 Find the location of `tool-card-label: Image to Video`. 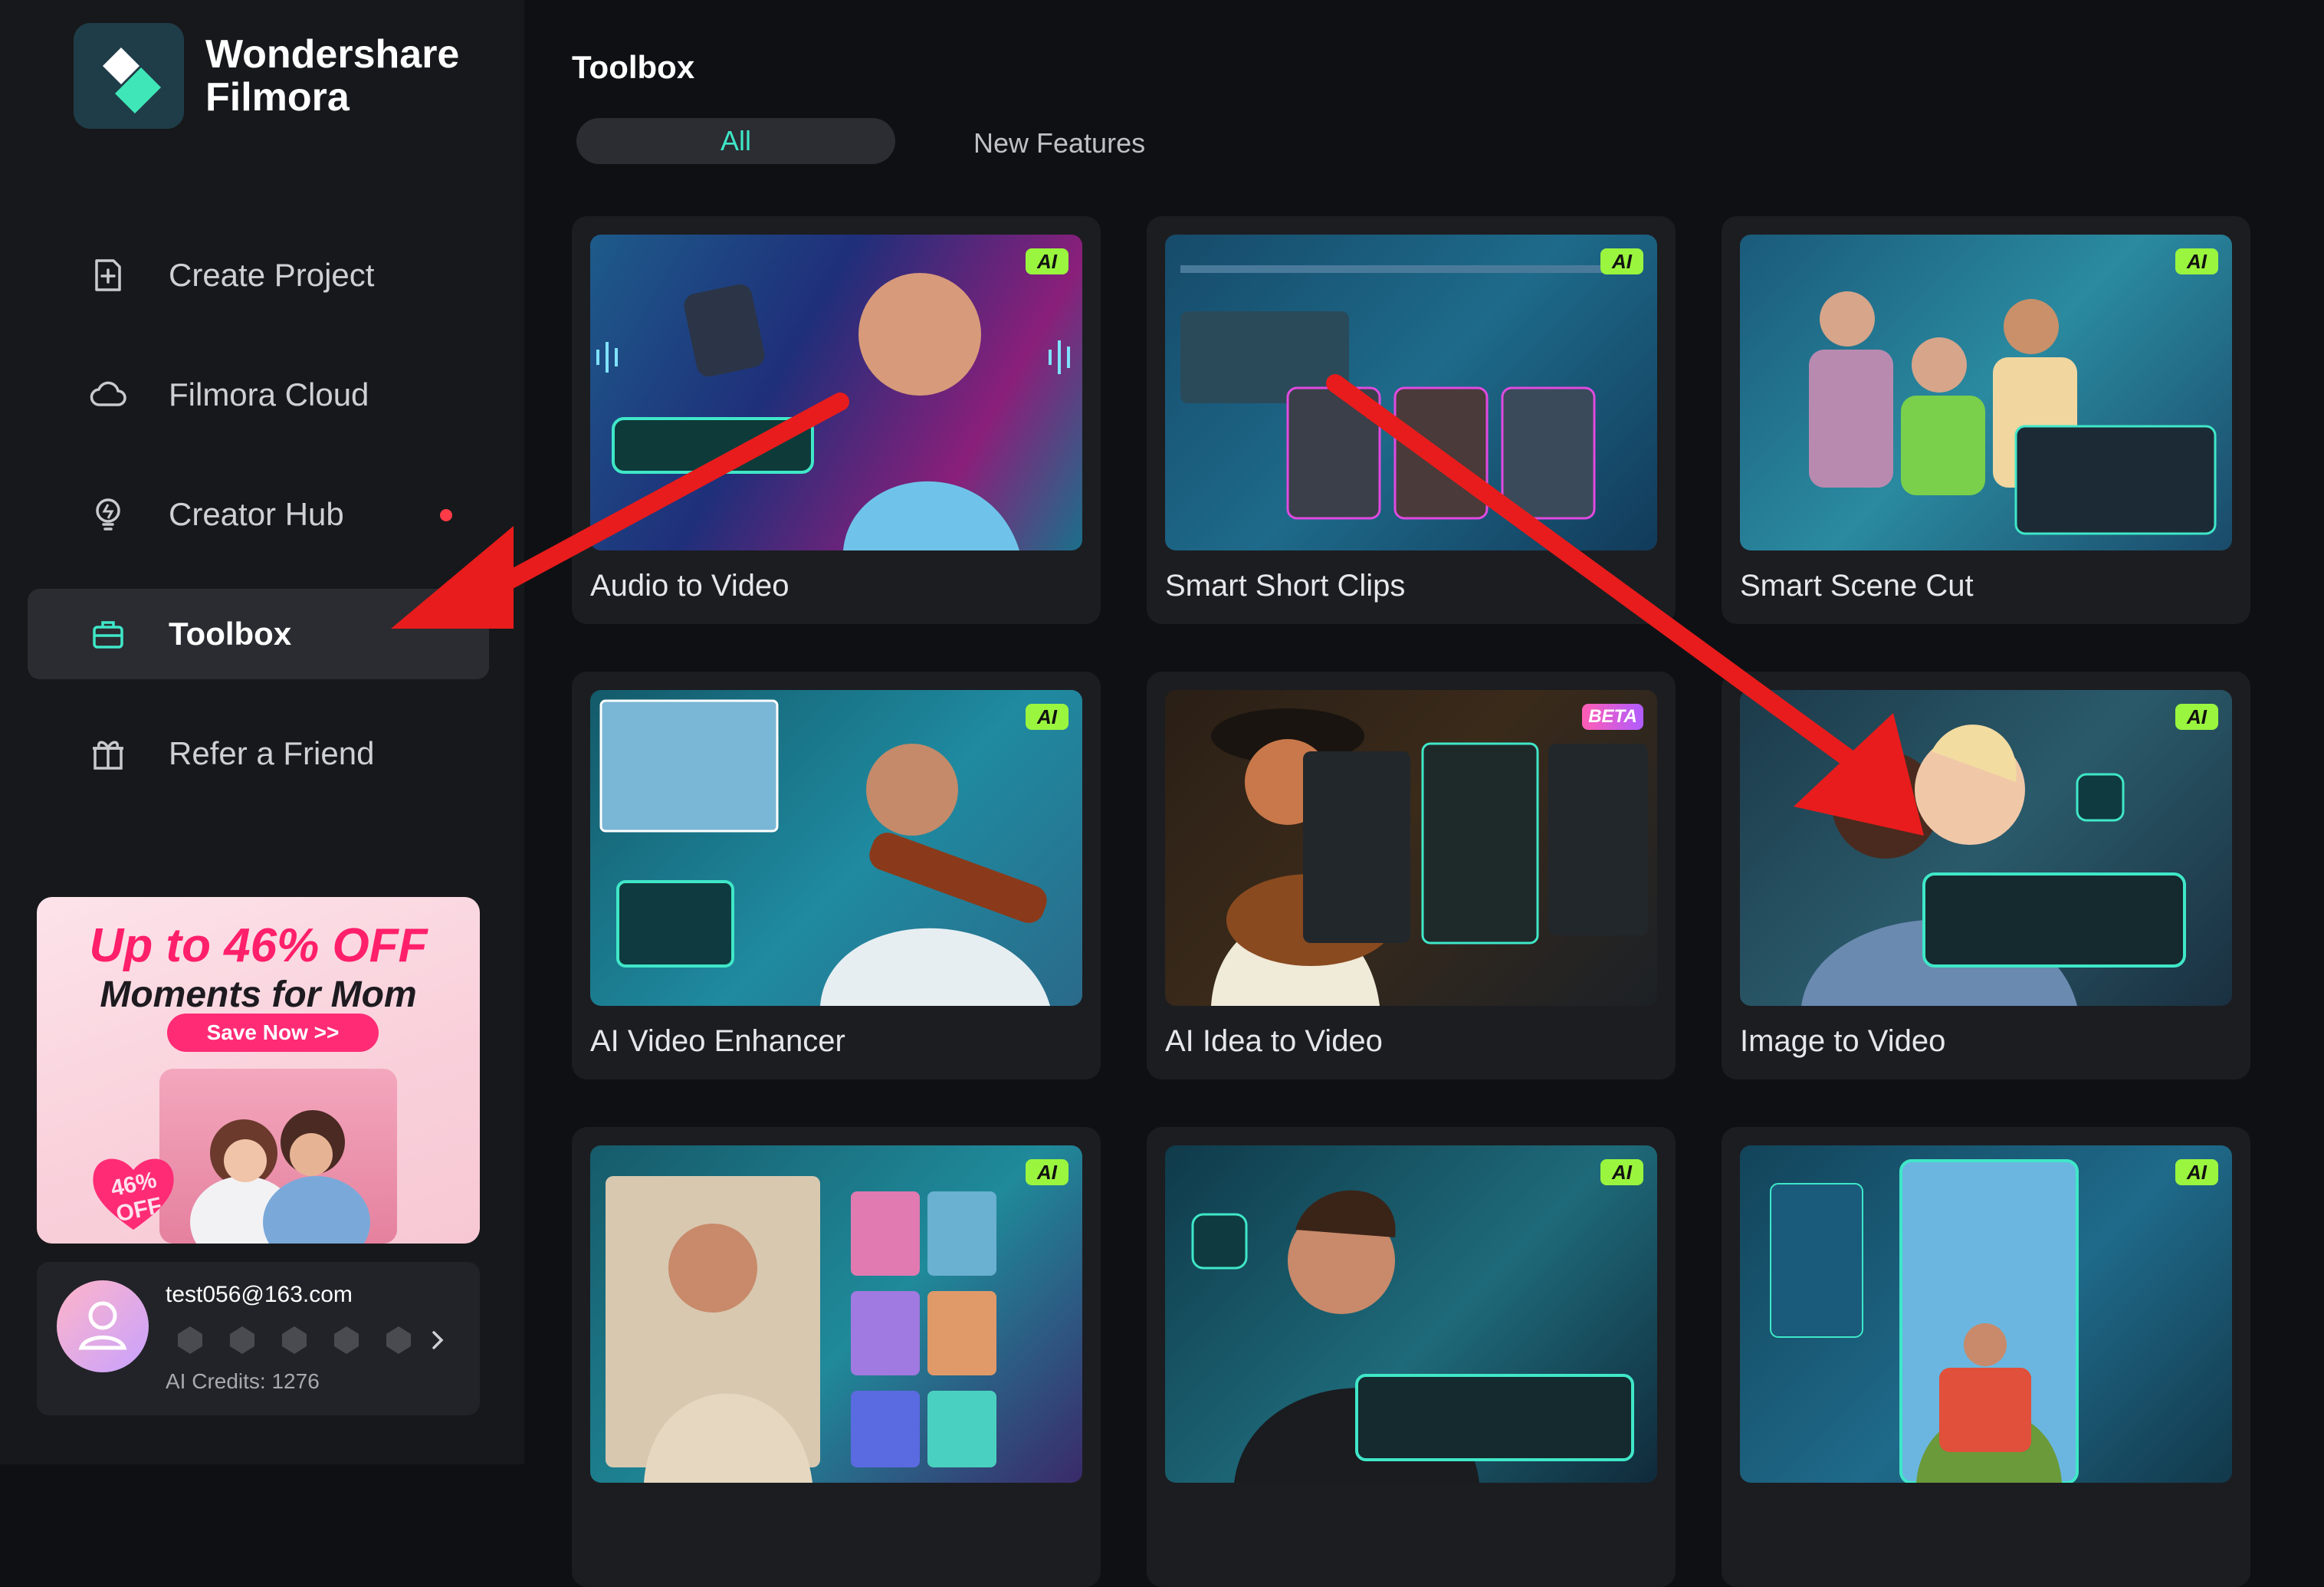

tool-card-label: Image to Video is located at coordinates (1843, 1041).